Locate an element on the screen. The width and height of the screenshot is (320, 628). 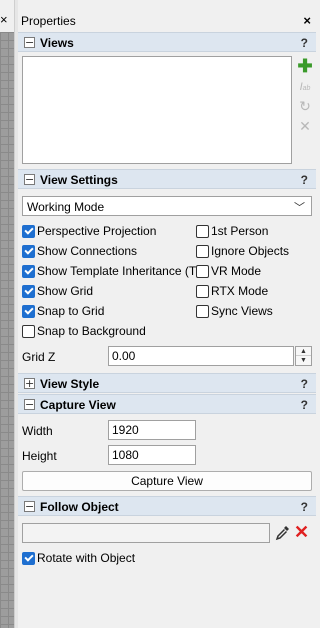
rotate-with-object-checkbox: Rotate with Object is located at coordinates (78, 558).